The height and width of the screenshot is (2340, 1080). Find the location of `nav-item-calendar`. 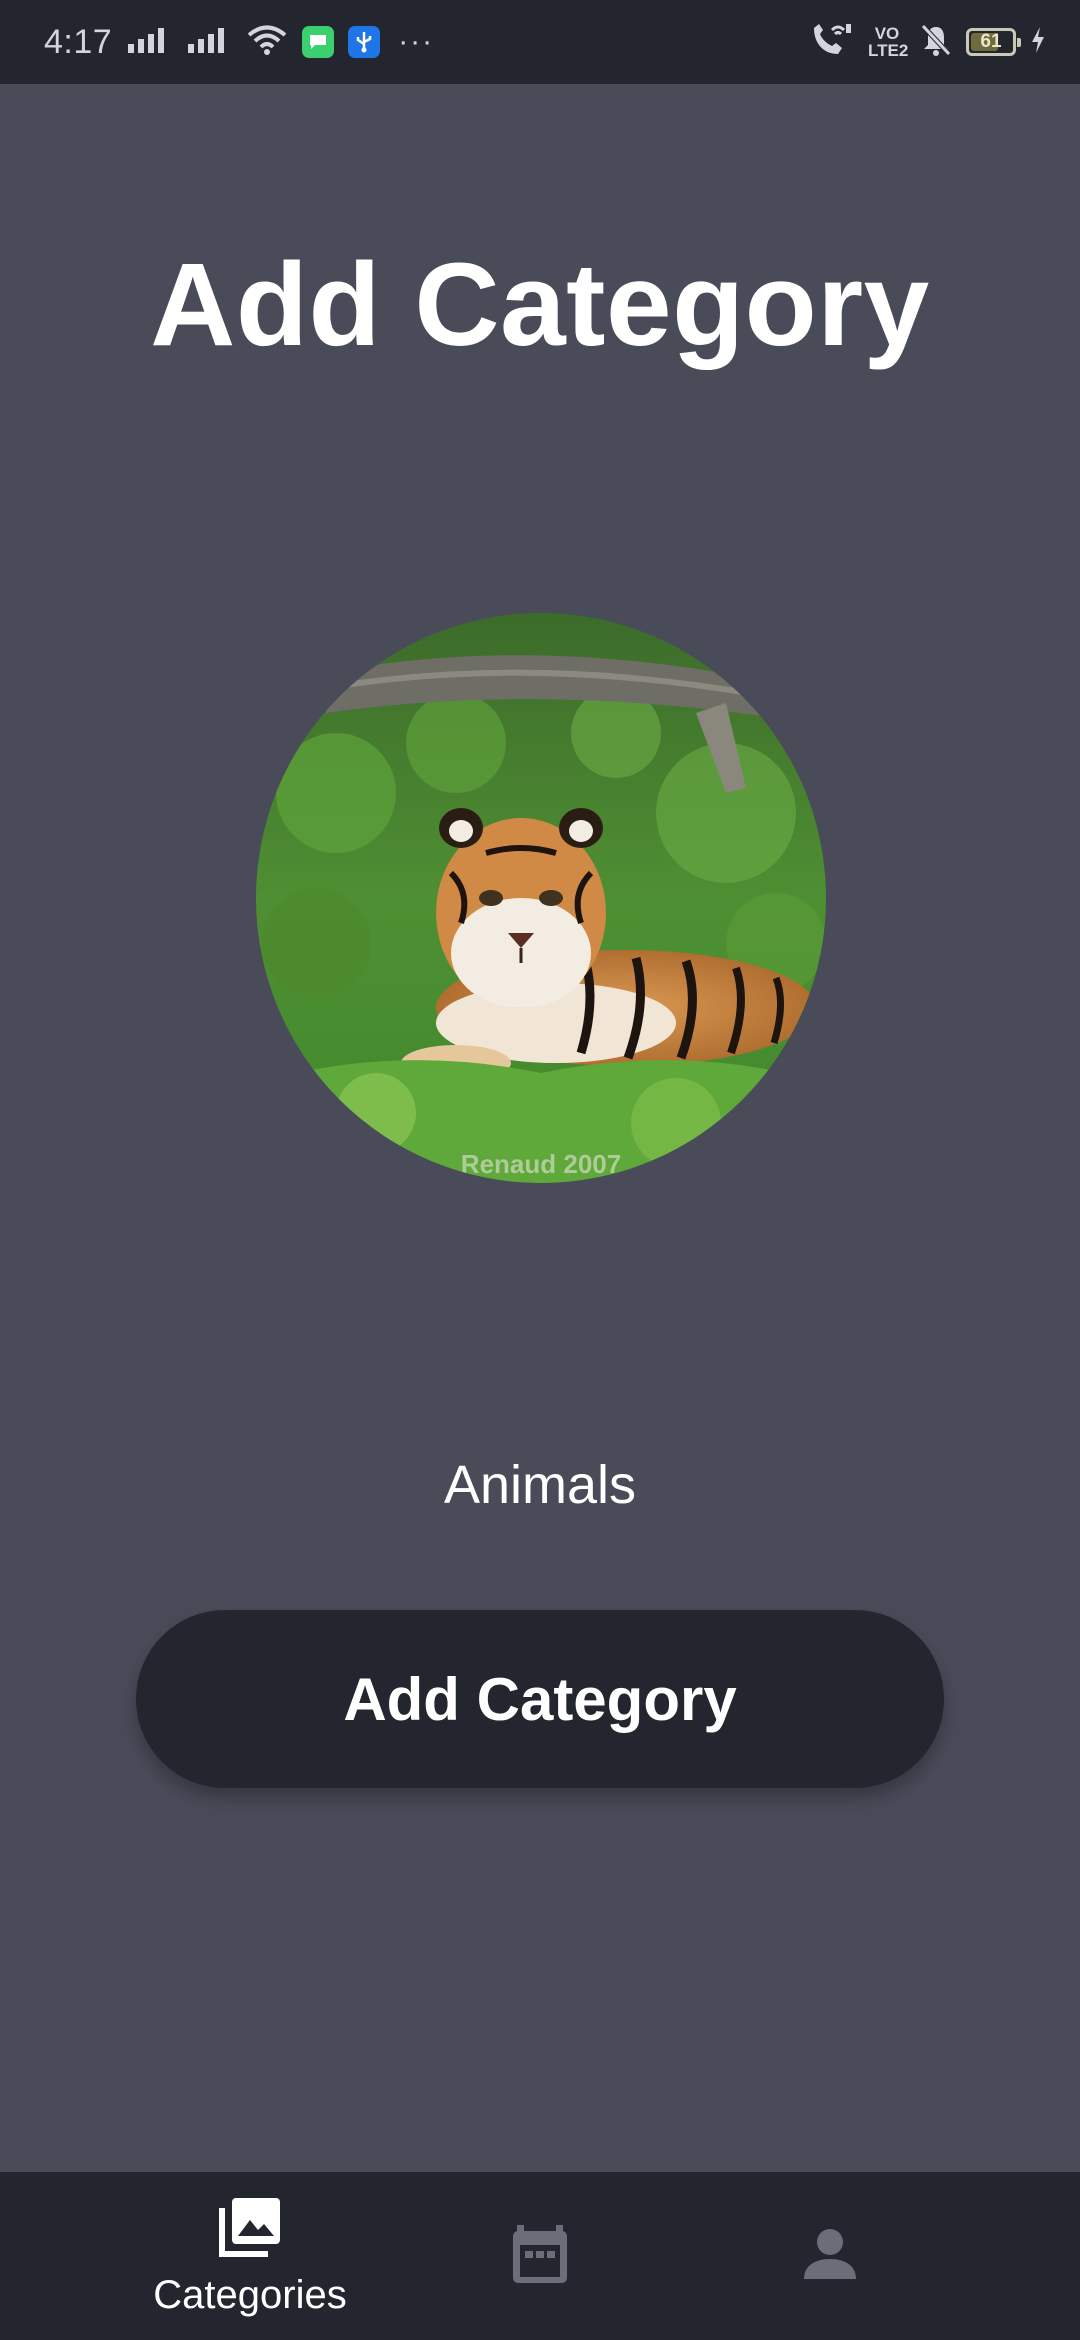

nav-item-calendar is located at coordinates (540, 2256).